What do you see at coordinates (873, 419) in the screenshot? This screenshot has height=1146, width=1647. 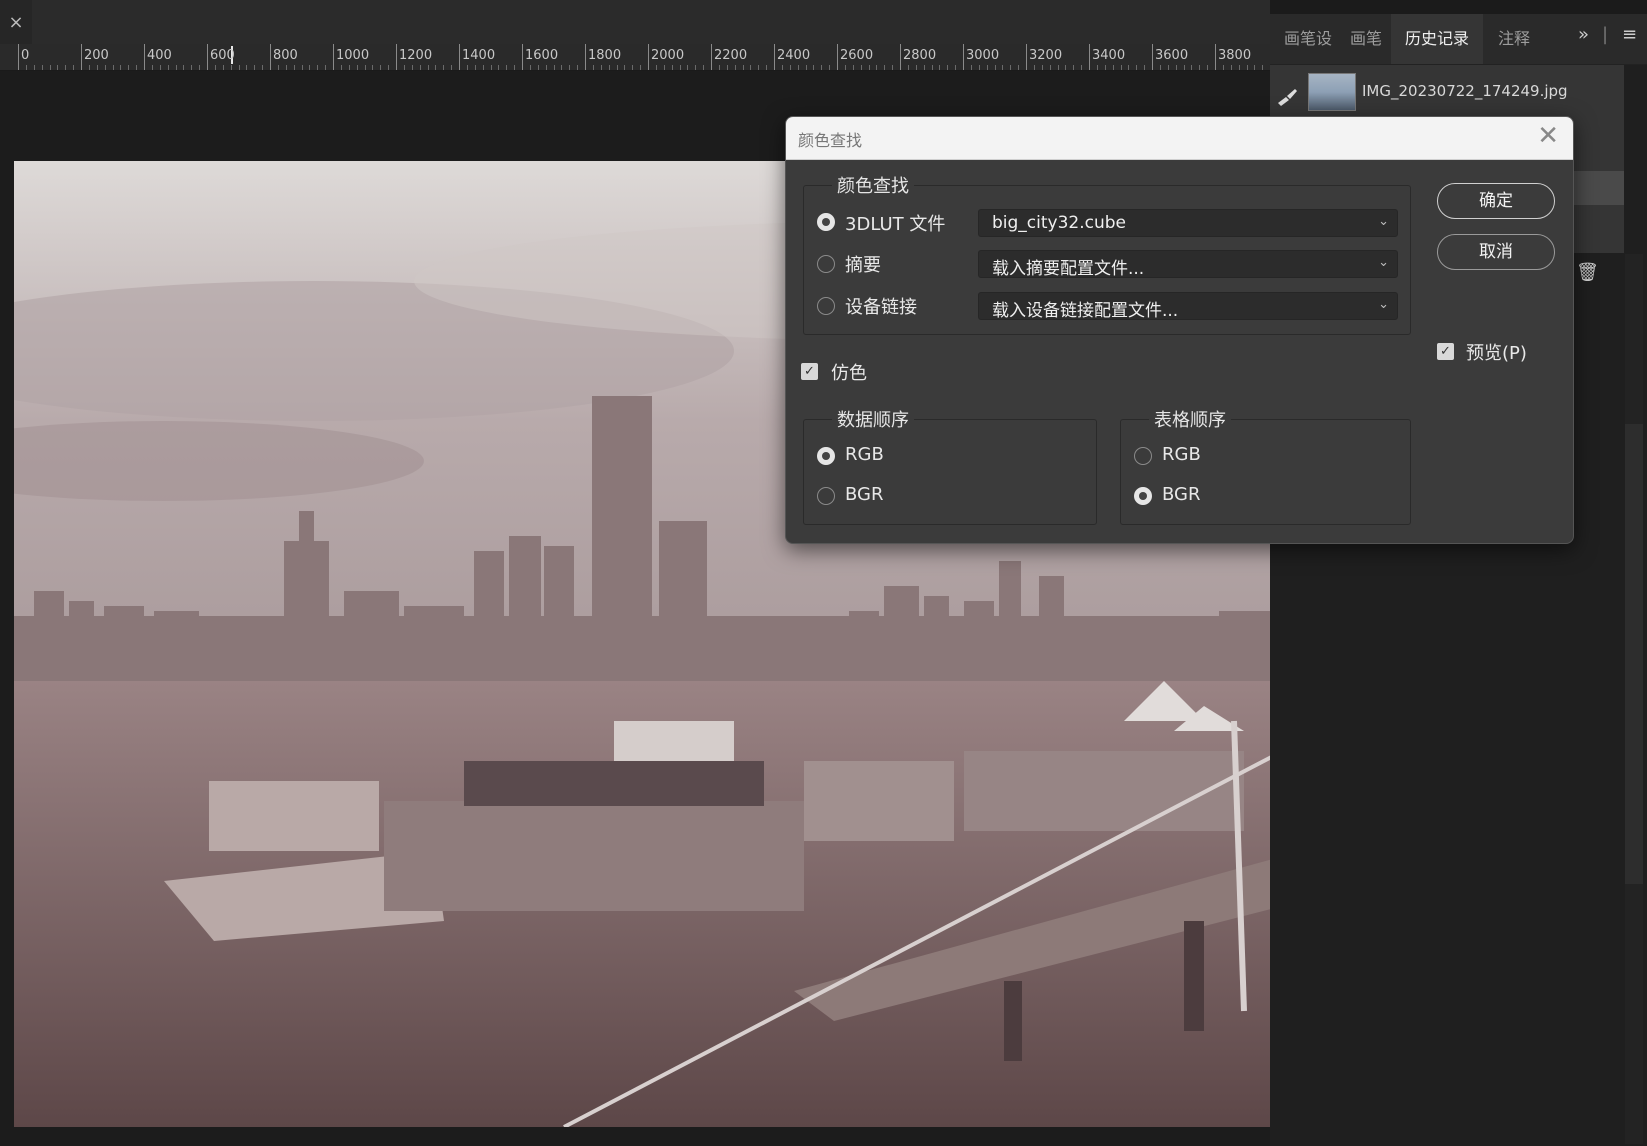 I see `data-order-legend: 数据顺序` at bounding box center [873, 419].